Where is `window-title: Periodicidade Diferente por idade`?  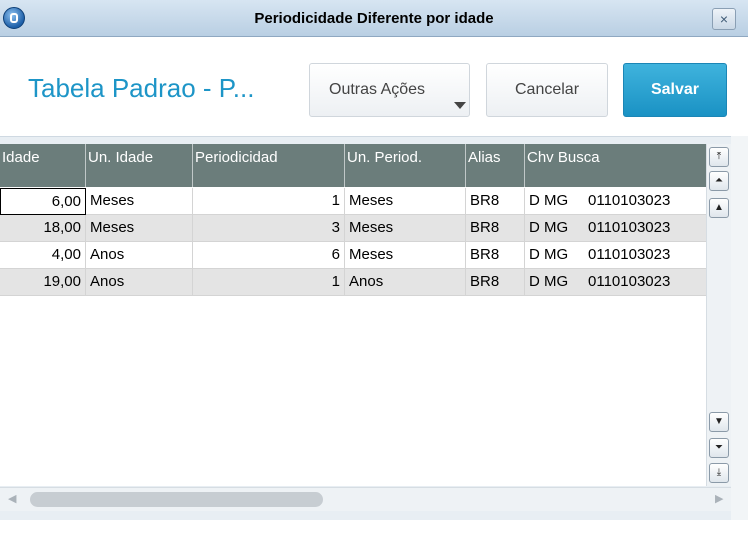 window-title: Periodicidade Diferente por idade is located at coordinates (374, 18).